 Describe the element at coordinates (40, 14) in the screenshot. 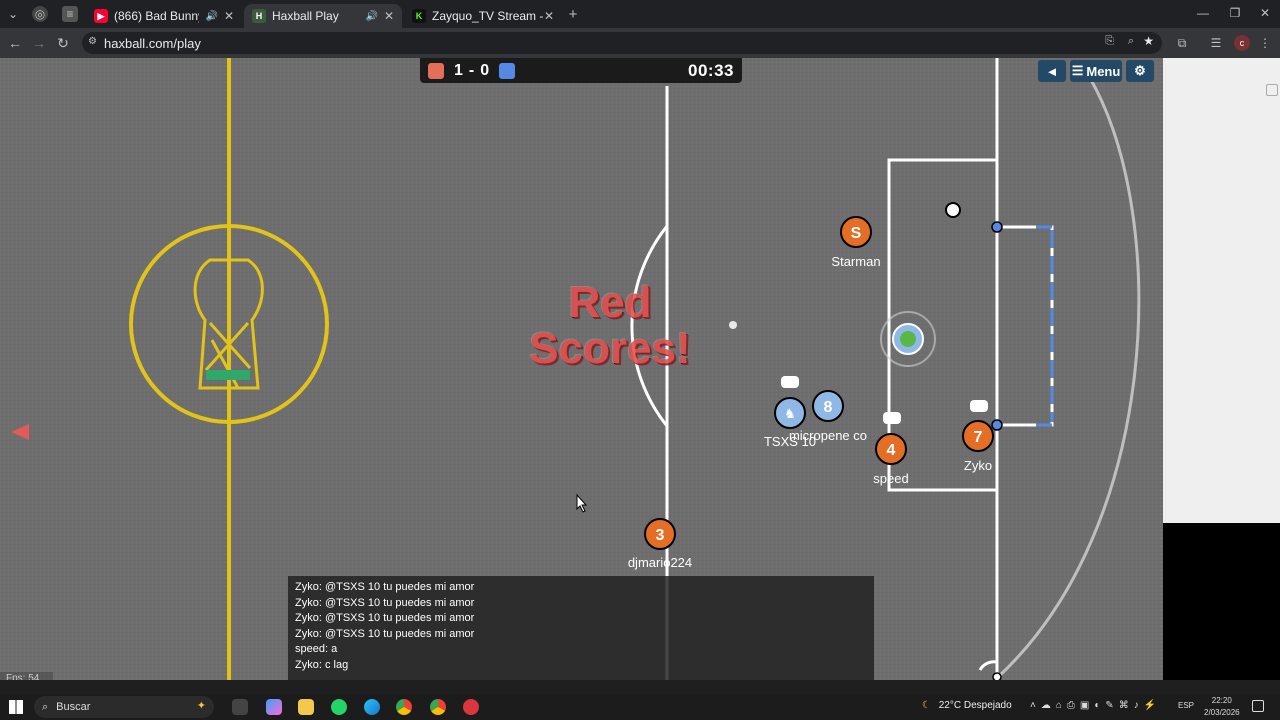

I see `extension-icon: ◎` at that location.